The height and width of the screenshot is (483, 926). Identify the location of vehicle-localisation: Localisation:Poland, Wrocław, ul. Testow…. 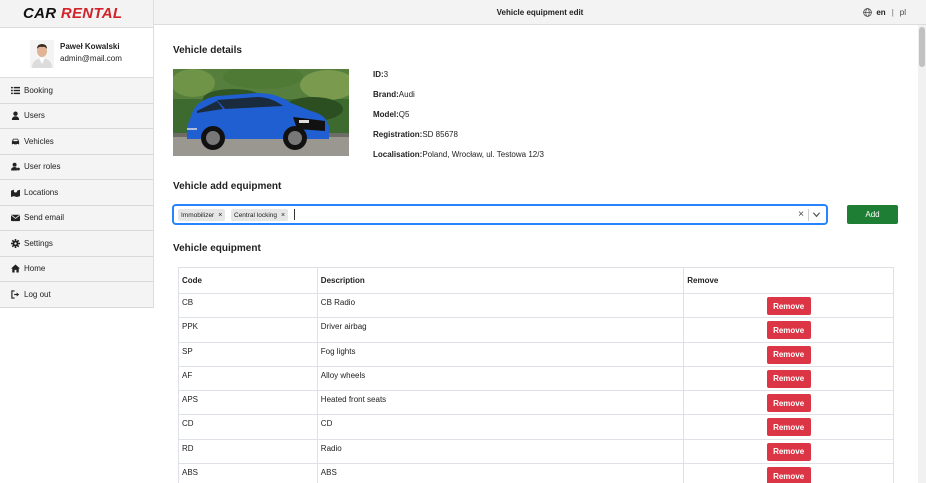
(458, 154).